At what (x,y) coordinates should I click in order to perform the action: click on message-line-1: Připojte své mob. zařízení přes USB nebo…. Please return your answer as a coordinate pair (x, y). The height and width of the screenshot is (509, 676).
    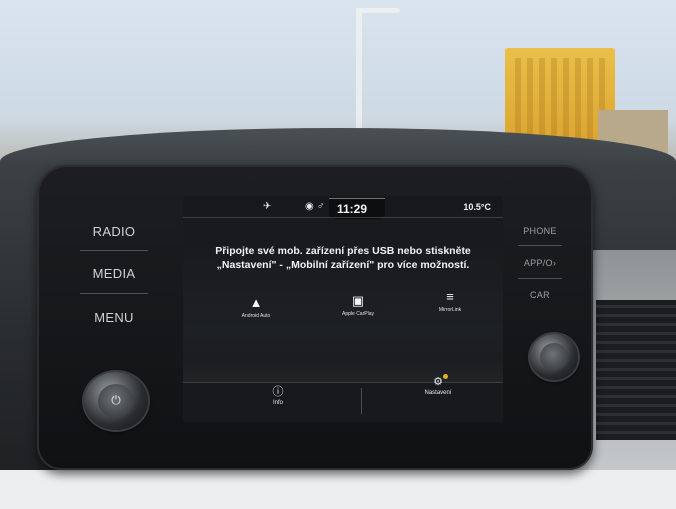
    Looking at the image, I should click on (343, 251).